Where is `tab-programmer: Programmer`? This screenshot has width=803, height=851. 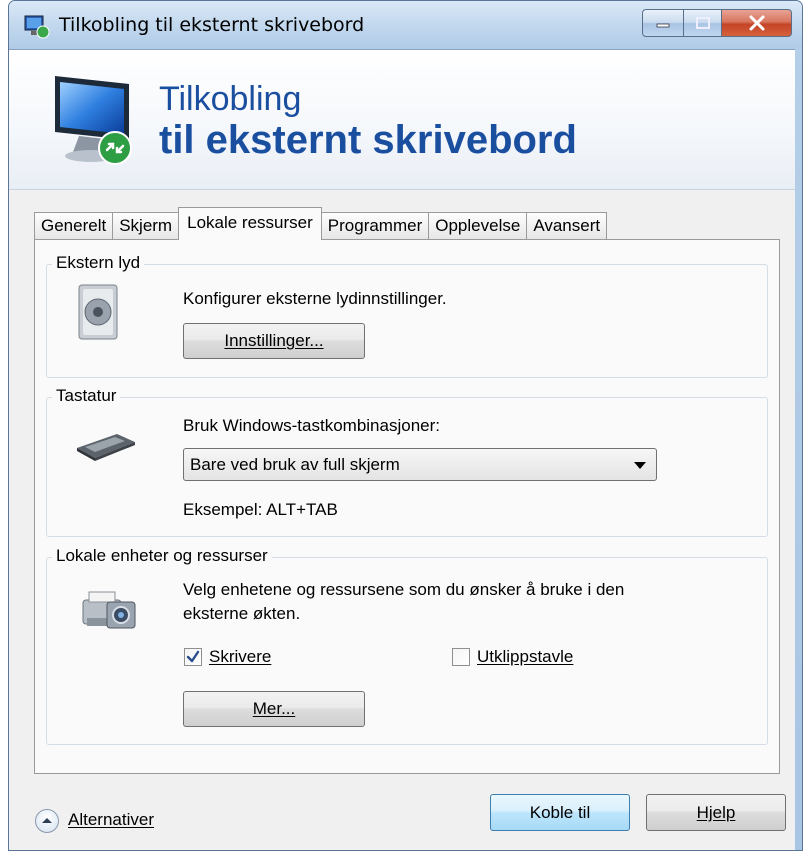
tab-programmer: Programmer is located at coordinates (375, 226).